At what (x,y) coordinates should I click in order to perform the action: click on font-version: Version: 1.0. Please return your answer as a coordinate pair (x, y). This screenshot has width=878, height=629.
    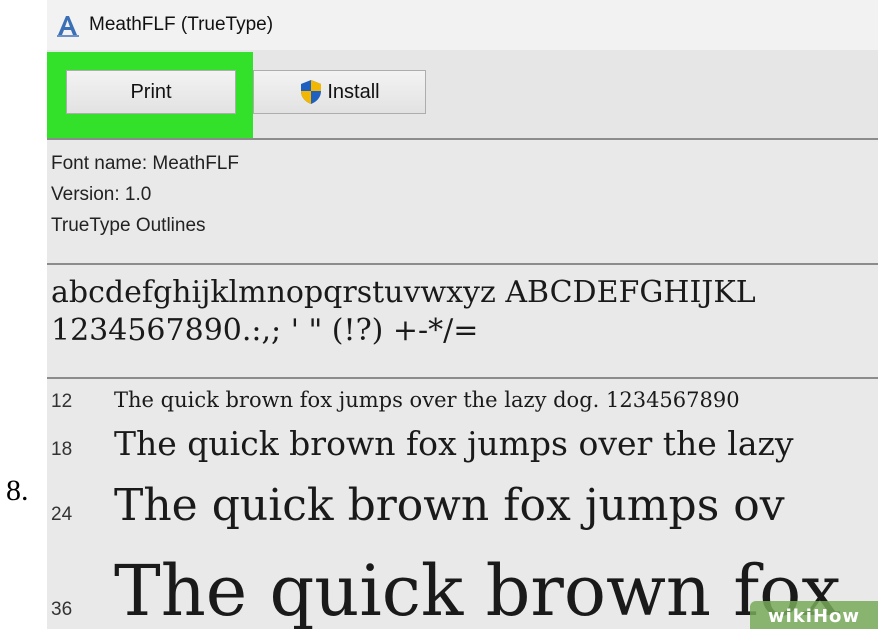
    Looking at the image, I should click on (101, 194).